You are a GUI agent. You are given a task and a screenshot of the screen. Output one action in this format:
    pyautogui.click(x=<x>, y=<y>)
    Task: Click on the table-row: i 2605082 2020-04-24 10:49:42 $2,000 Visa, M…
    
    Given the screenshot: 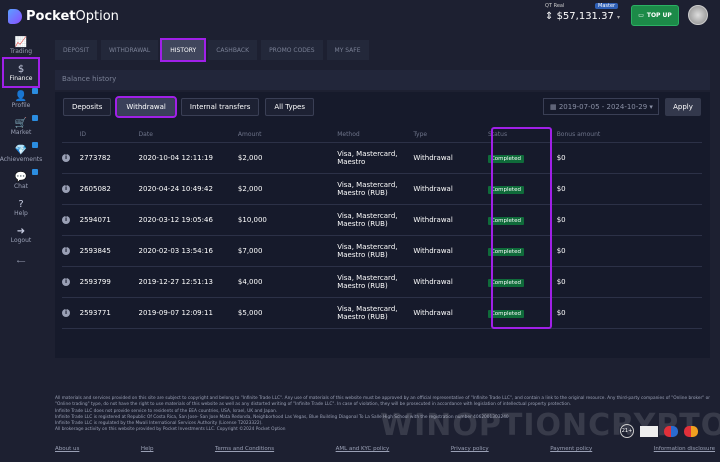 What is the action you would take?
    pyautogui.click(x=382, y=189)
    